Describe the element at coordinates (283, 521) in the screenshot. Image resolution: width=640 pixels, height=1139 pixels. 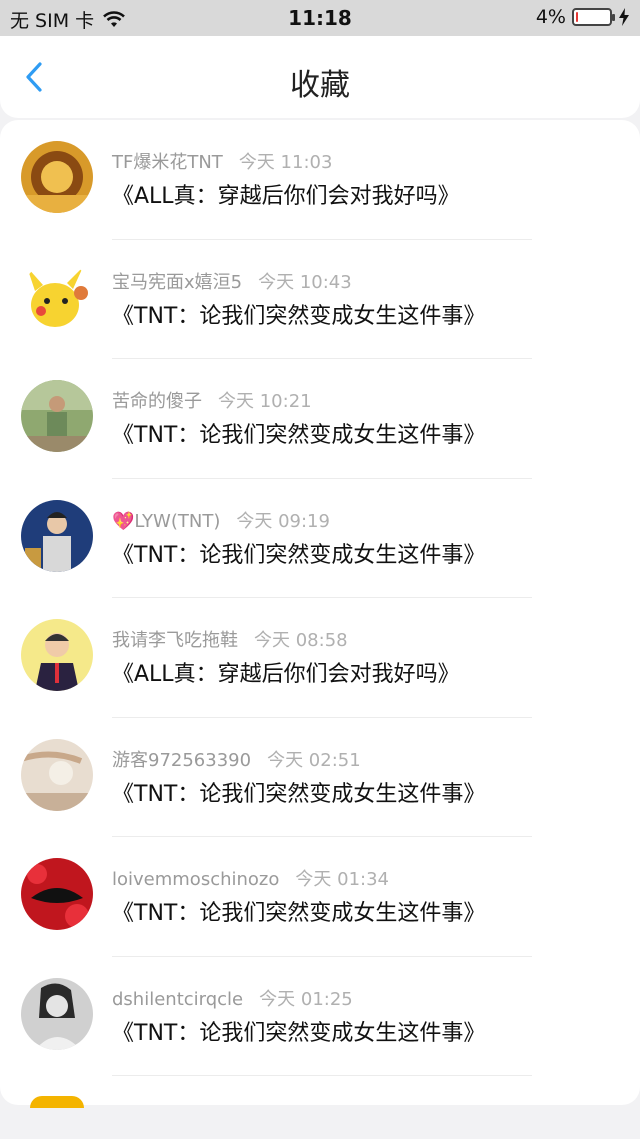
I see `timestamp: 今天 09:19` at that location.